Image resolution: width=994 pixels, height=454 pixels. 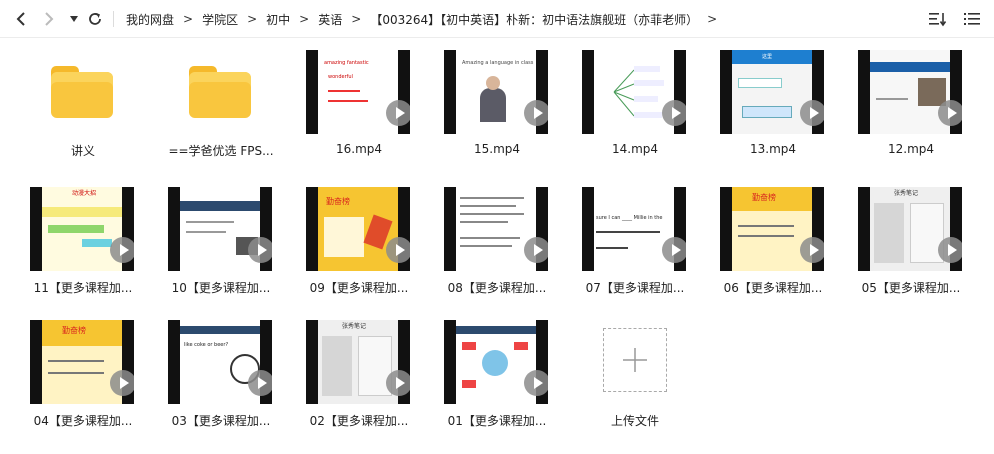 What do you see at coordinates (82, 151) in the screenshot?
I see `file-name: 讲义` at bounding box center [82, 151].